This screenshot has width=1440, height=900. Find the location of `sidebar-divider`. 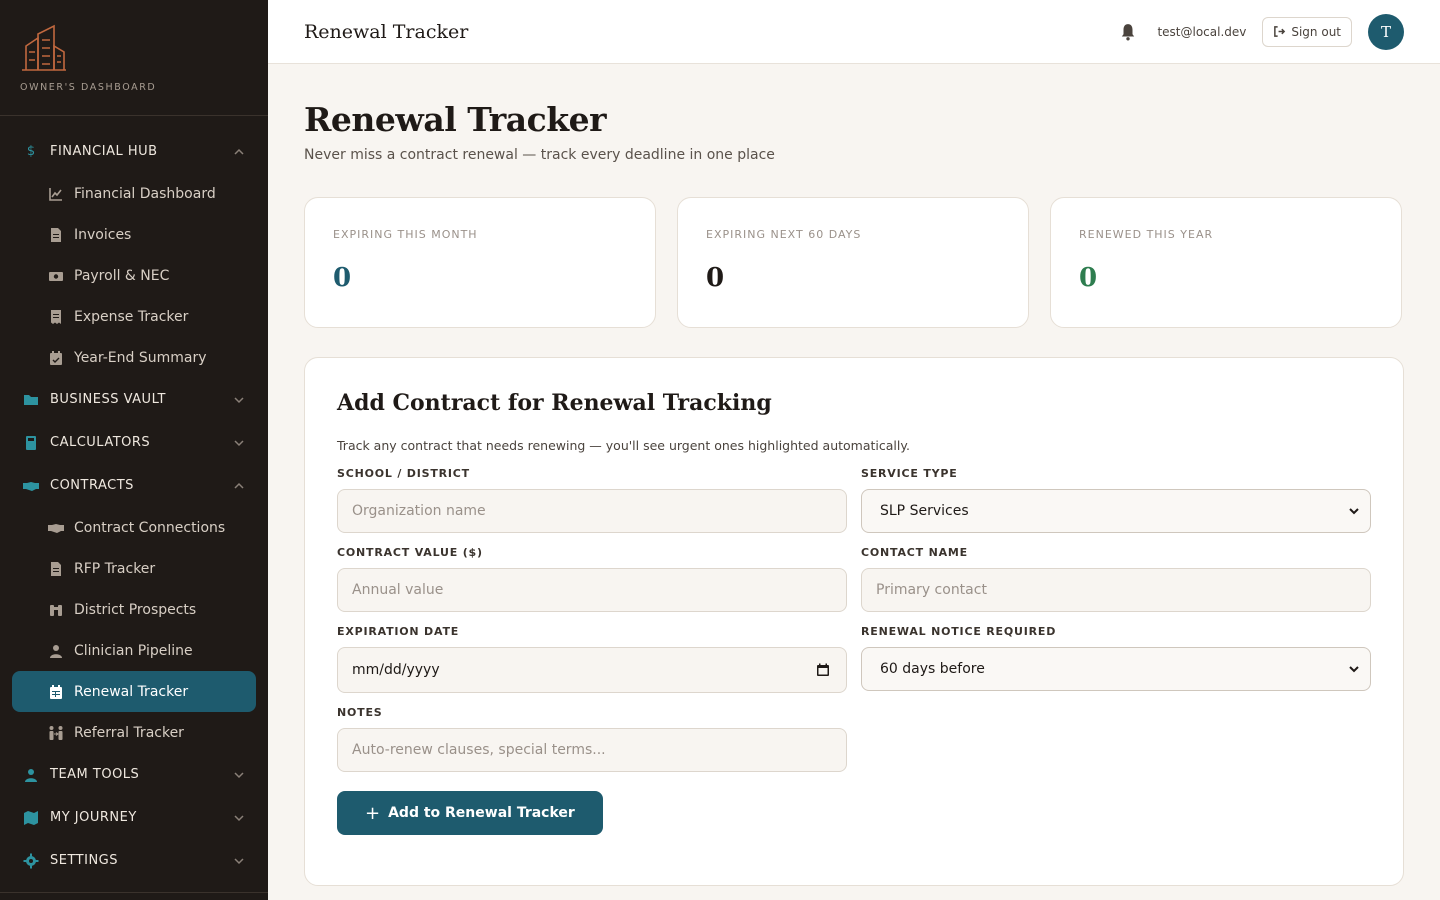

sidebar-divider is located at coordinates (134, 892).